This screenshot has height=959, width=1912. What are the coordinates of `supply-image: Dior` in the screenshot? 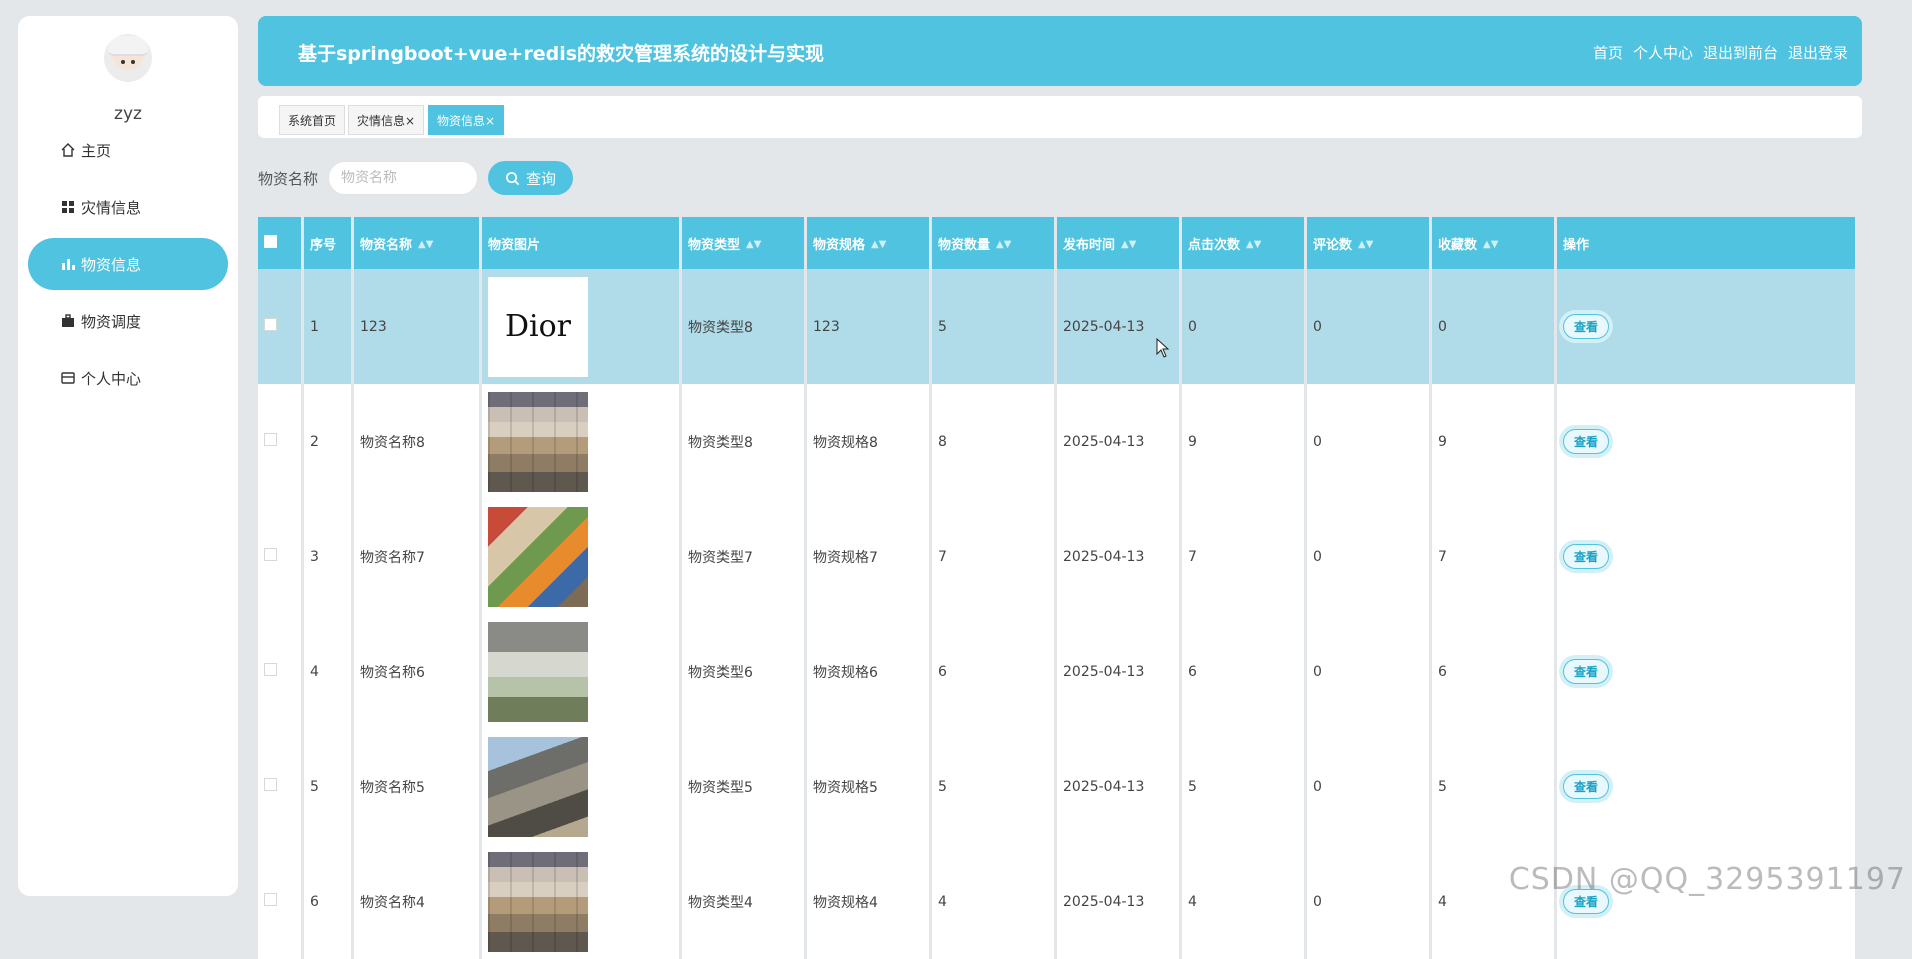 It's located at (538, 326).